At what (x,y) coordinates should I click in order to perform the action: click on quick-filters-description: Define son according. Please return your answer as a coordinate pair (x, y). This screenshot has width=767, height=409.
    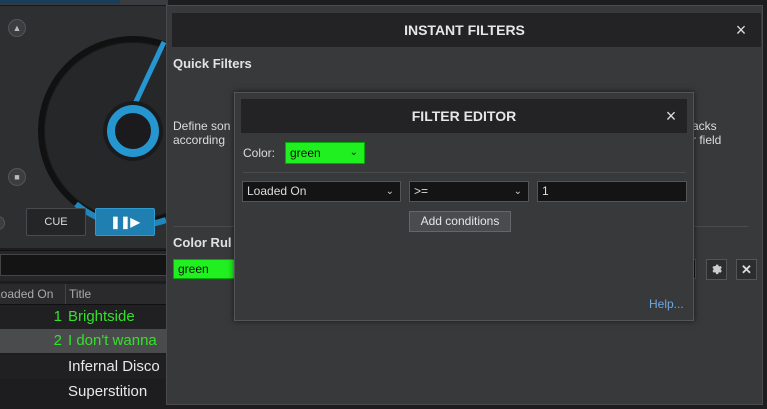
    Looking at the image, I should click on (206, 133).